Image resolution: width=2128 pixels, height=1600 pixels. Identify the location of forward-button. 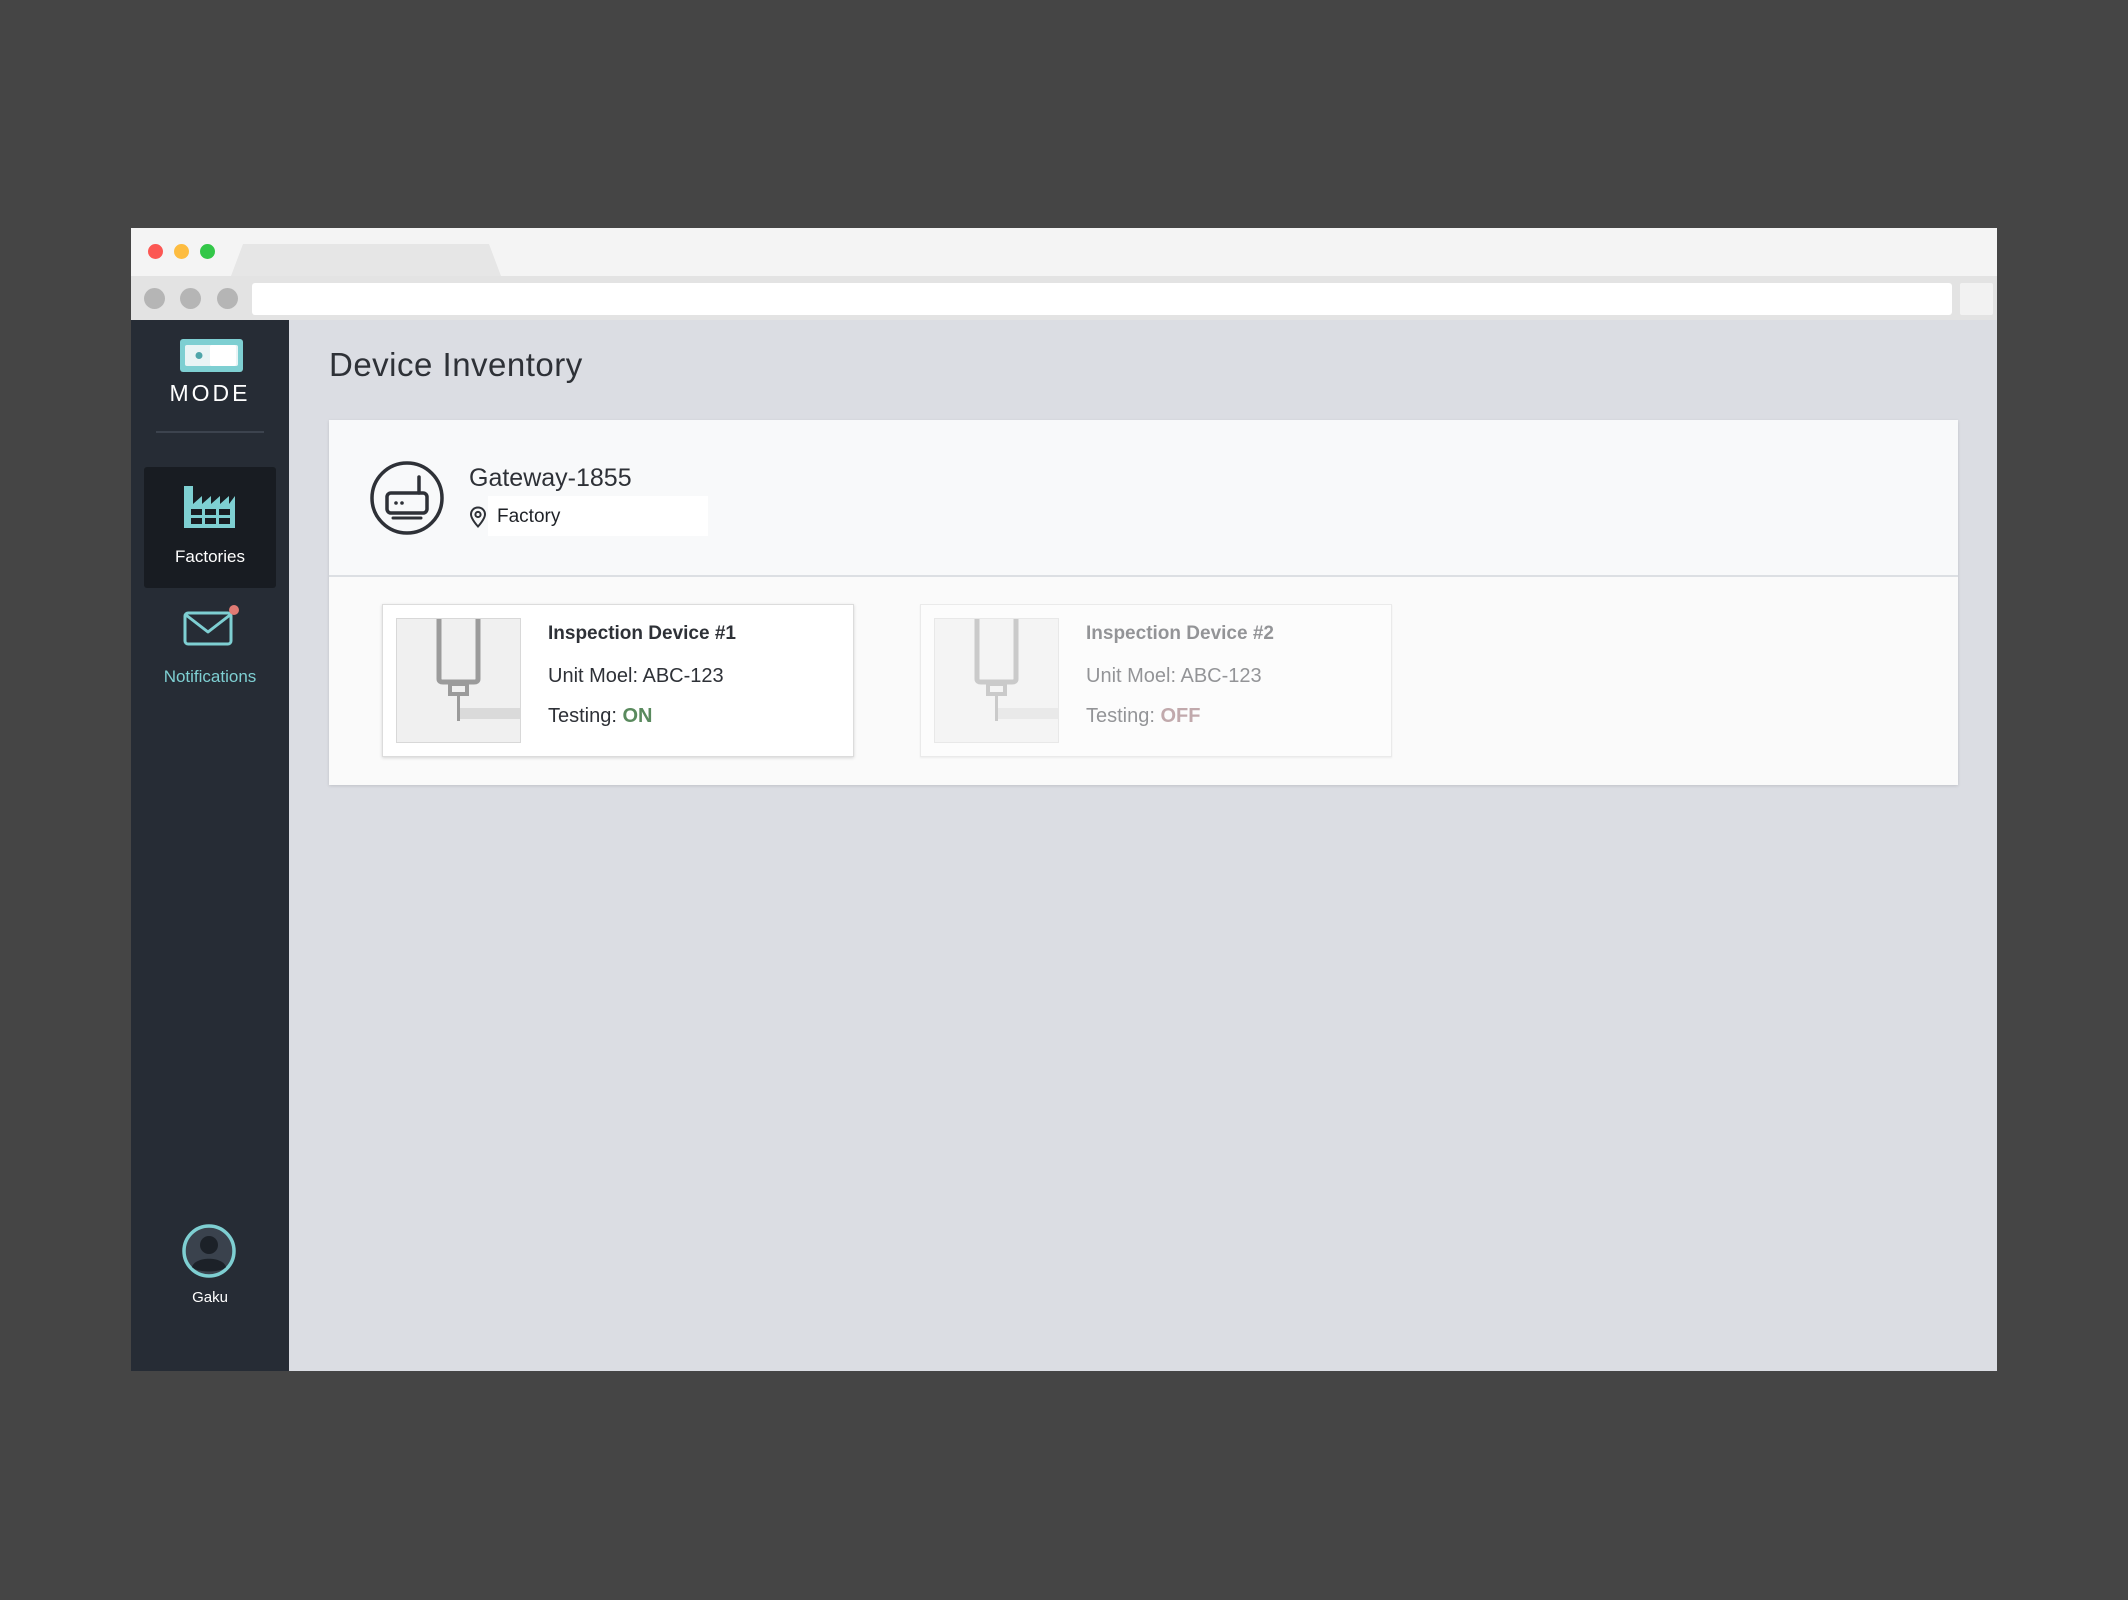
(190, 298).